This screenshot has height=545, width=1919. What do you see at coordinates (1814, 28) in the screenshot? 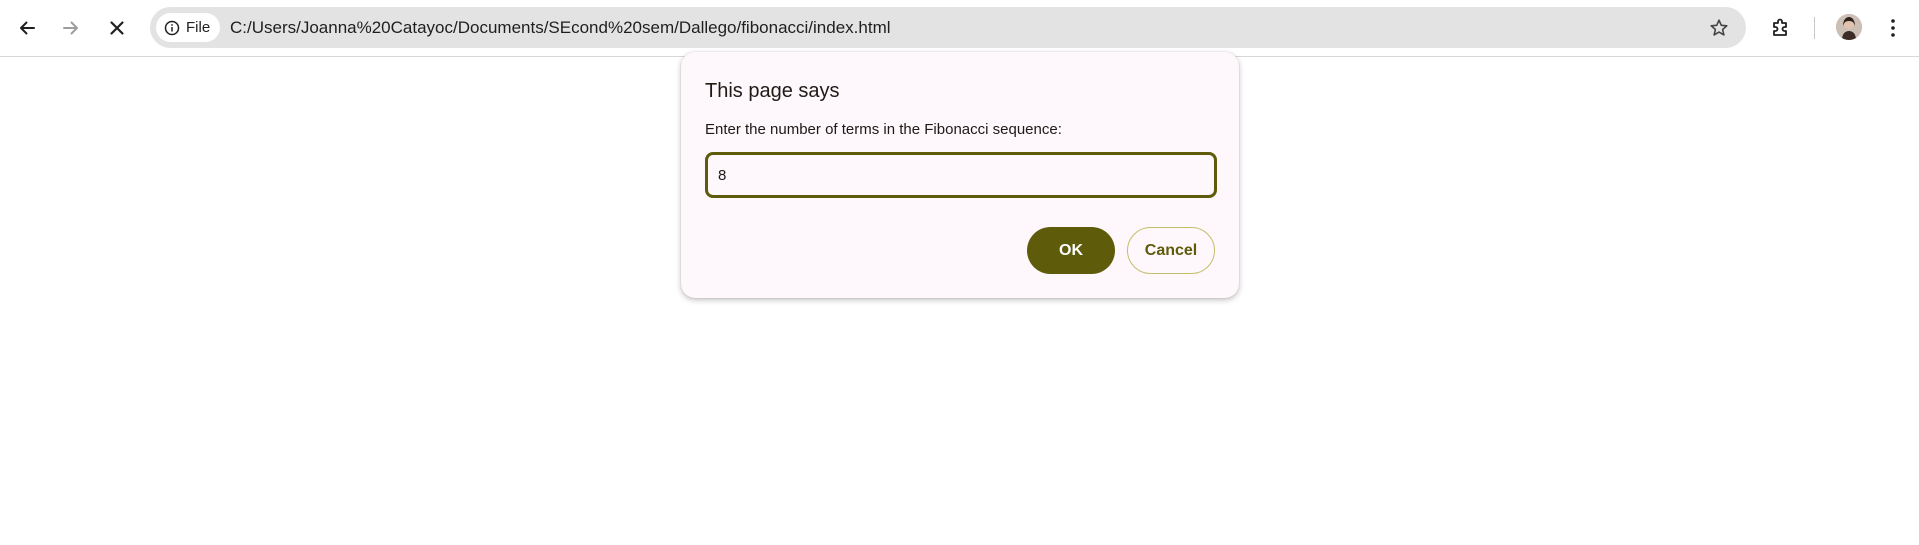
I see `toolbar-divider` at bounding box center [1814, 28].